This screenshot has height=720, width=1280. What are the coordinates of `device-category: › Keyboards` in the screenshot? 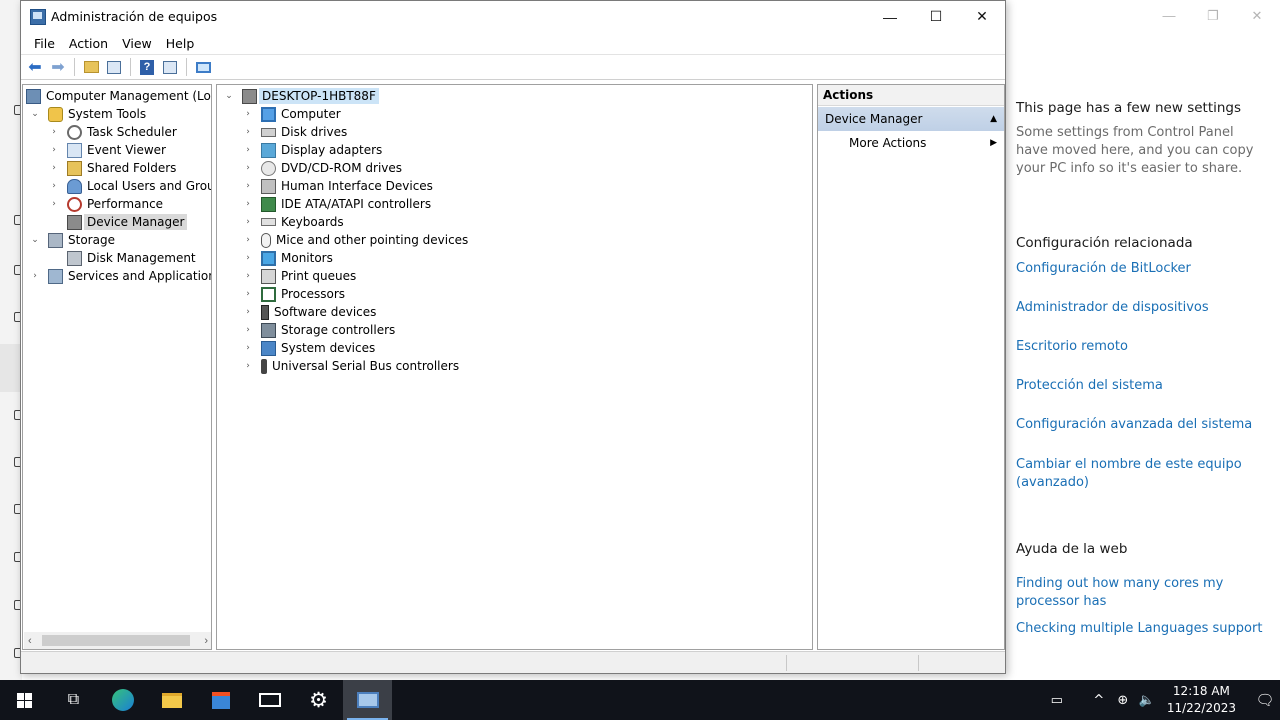 It's located at (292, 222).